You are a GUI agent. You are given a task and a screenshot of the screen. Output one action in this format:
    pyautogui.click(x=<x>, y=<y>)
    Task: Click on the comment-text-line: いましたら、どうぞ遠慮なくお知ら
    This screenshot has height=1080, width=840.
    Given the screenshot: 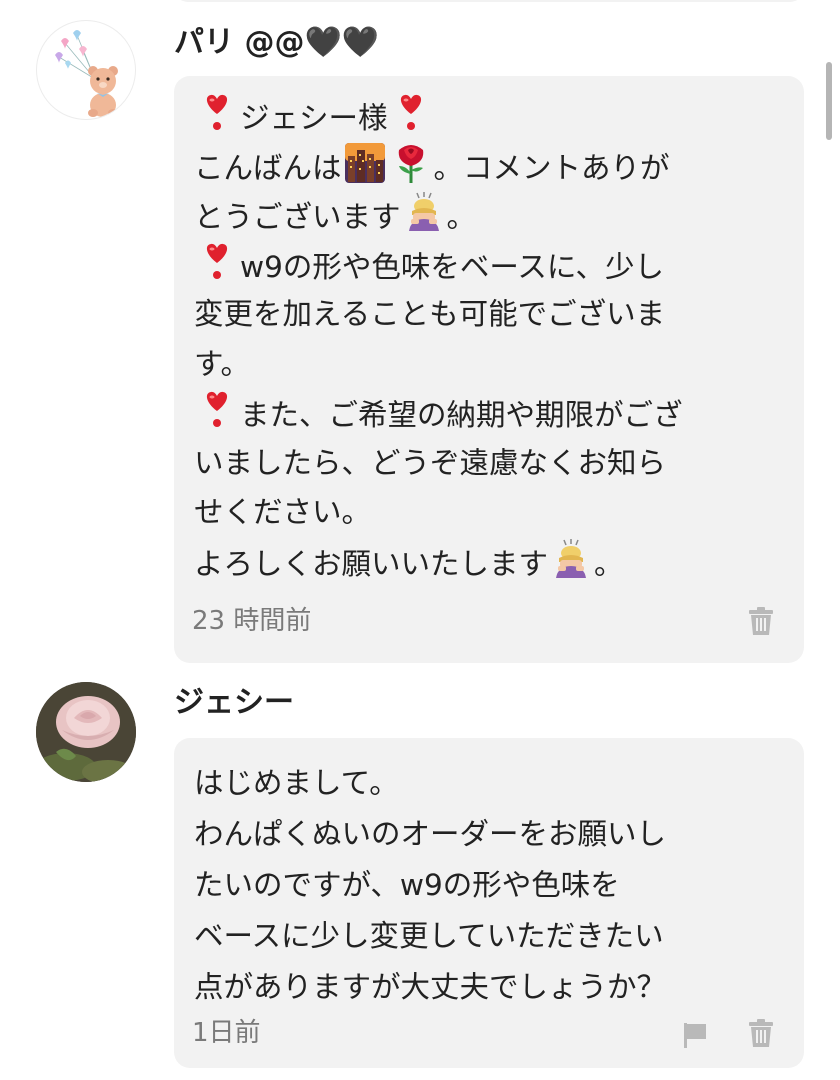 What is the action you would take?
    pyautogui.click(x=492, y=464)
    